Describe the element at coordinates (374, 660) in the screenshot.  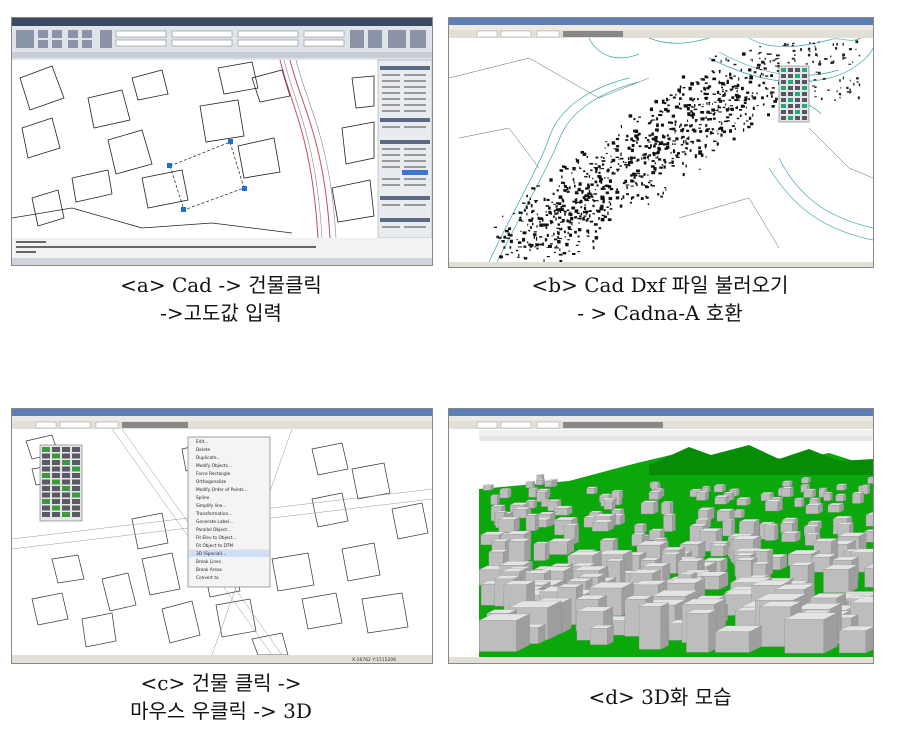
I see `status-coordinates: X:16762 Y:1515206` at that location.